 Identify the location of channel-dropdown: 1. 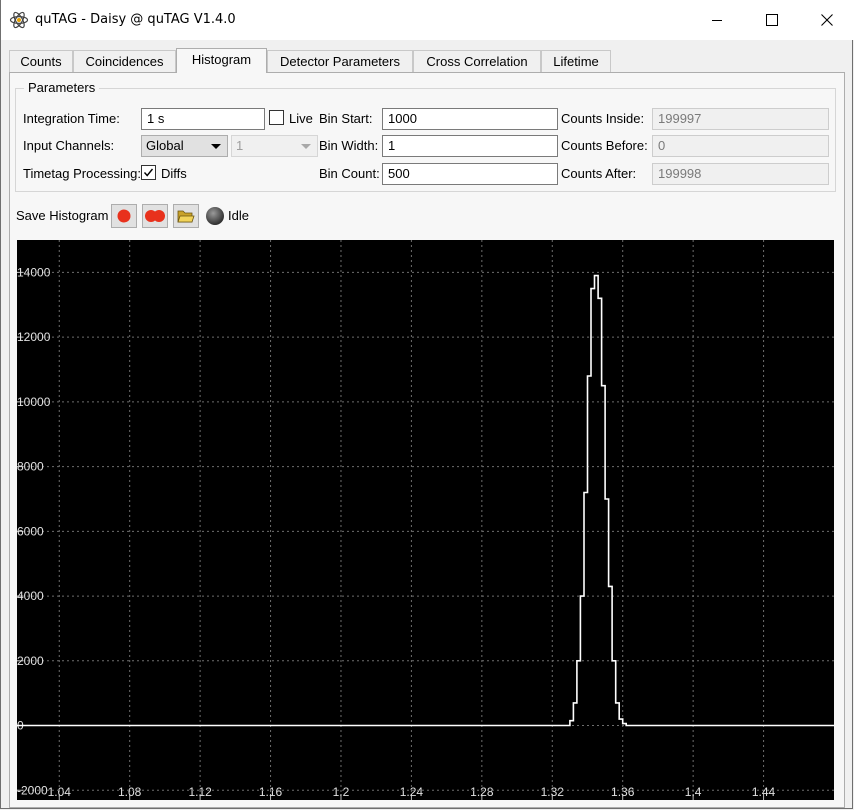
(274, 146).